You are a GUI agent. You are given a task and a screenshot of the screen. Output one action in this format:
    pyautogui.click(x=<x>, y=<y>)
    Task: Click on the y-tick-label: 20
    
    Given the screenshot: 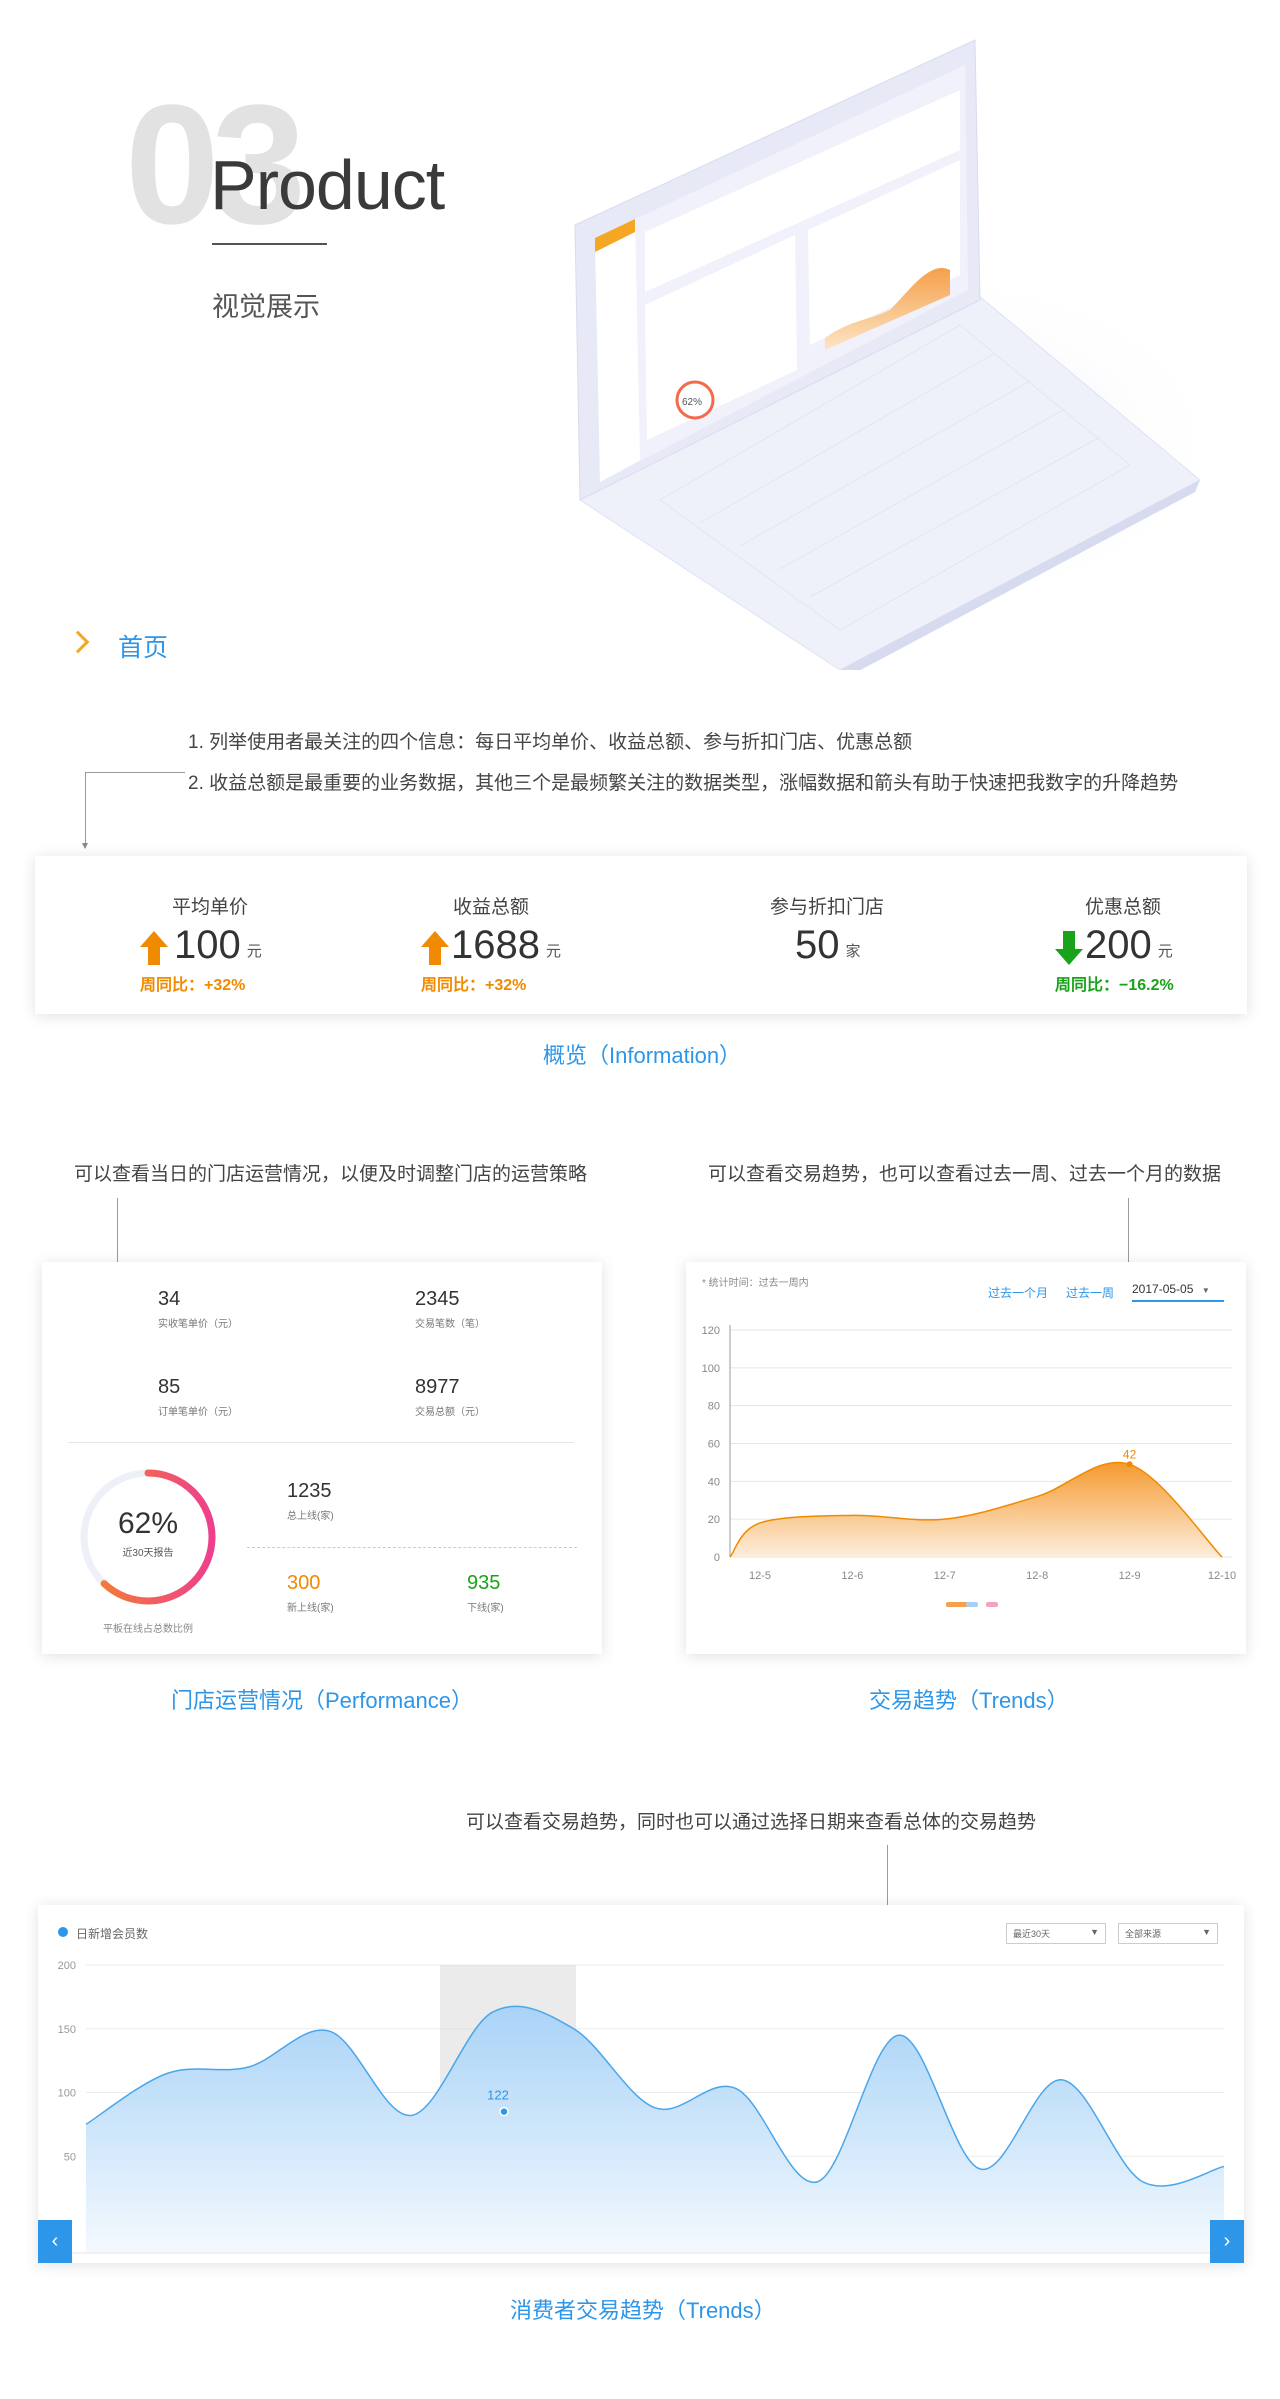 What is the action you would take?
    pyautogui.click(x=714, y=1520)
    